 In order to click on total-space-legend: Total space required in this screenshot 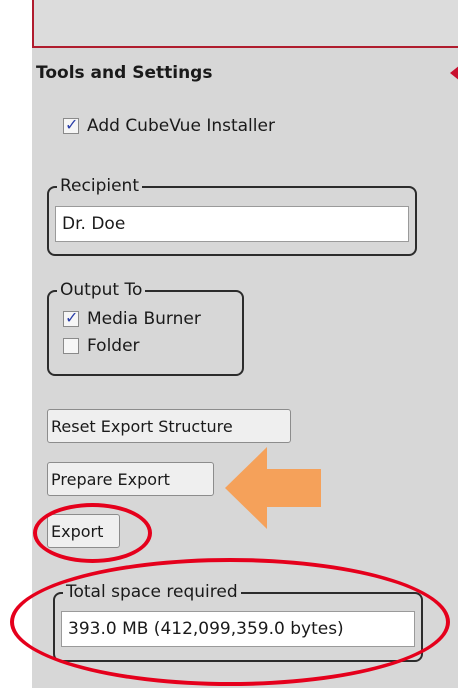, I will do `click(152, 592)`.